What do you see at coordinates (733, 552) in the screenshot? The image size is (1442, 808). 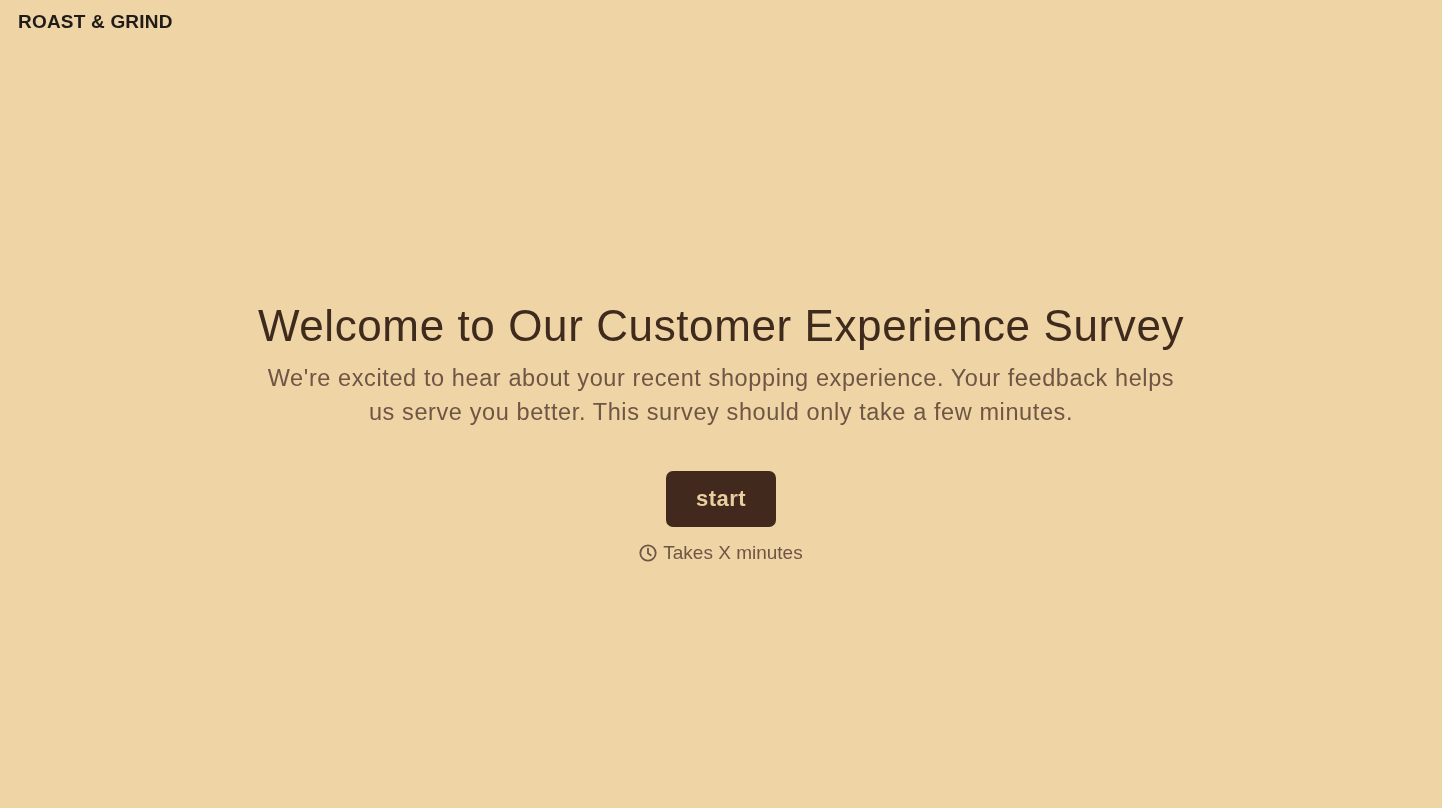 I see `duration-text: Takes X minutes` at bounding box center [733, 552].